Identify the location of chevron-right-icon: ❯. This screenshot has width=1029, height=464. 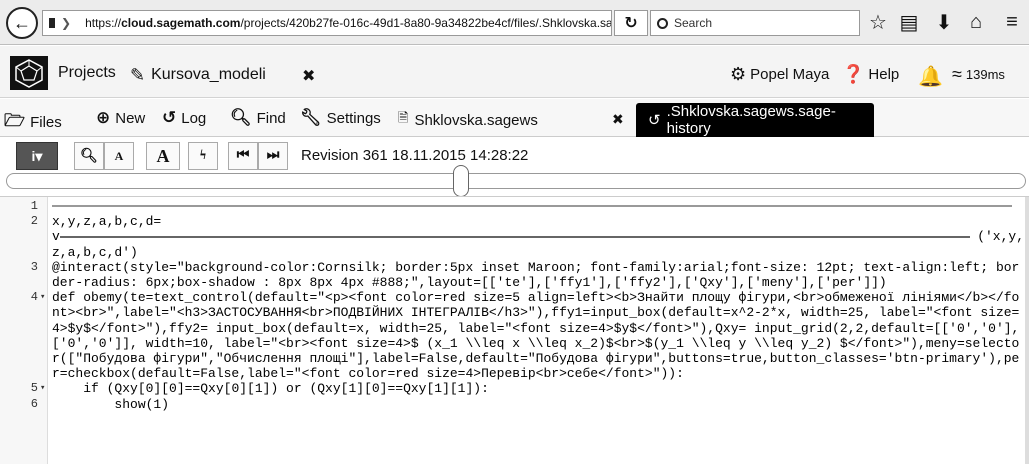
(66, 23).